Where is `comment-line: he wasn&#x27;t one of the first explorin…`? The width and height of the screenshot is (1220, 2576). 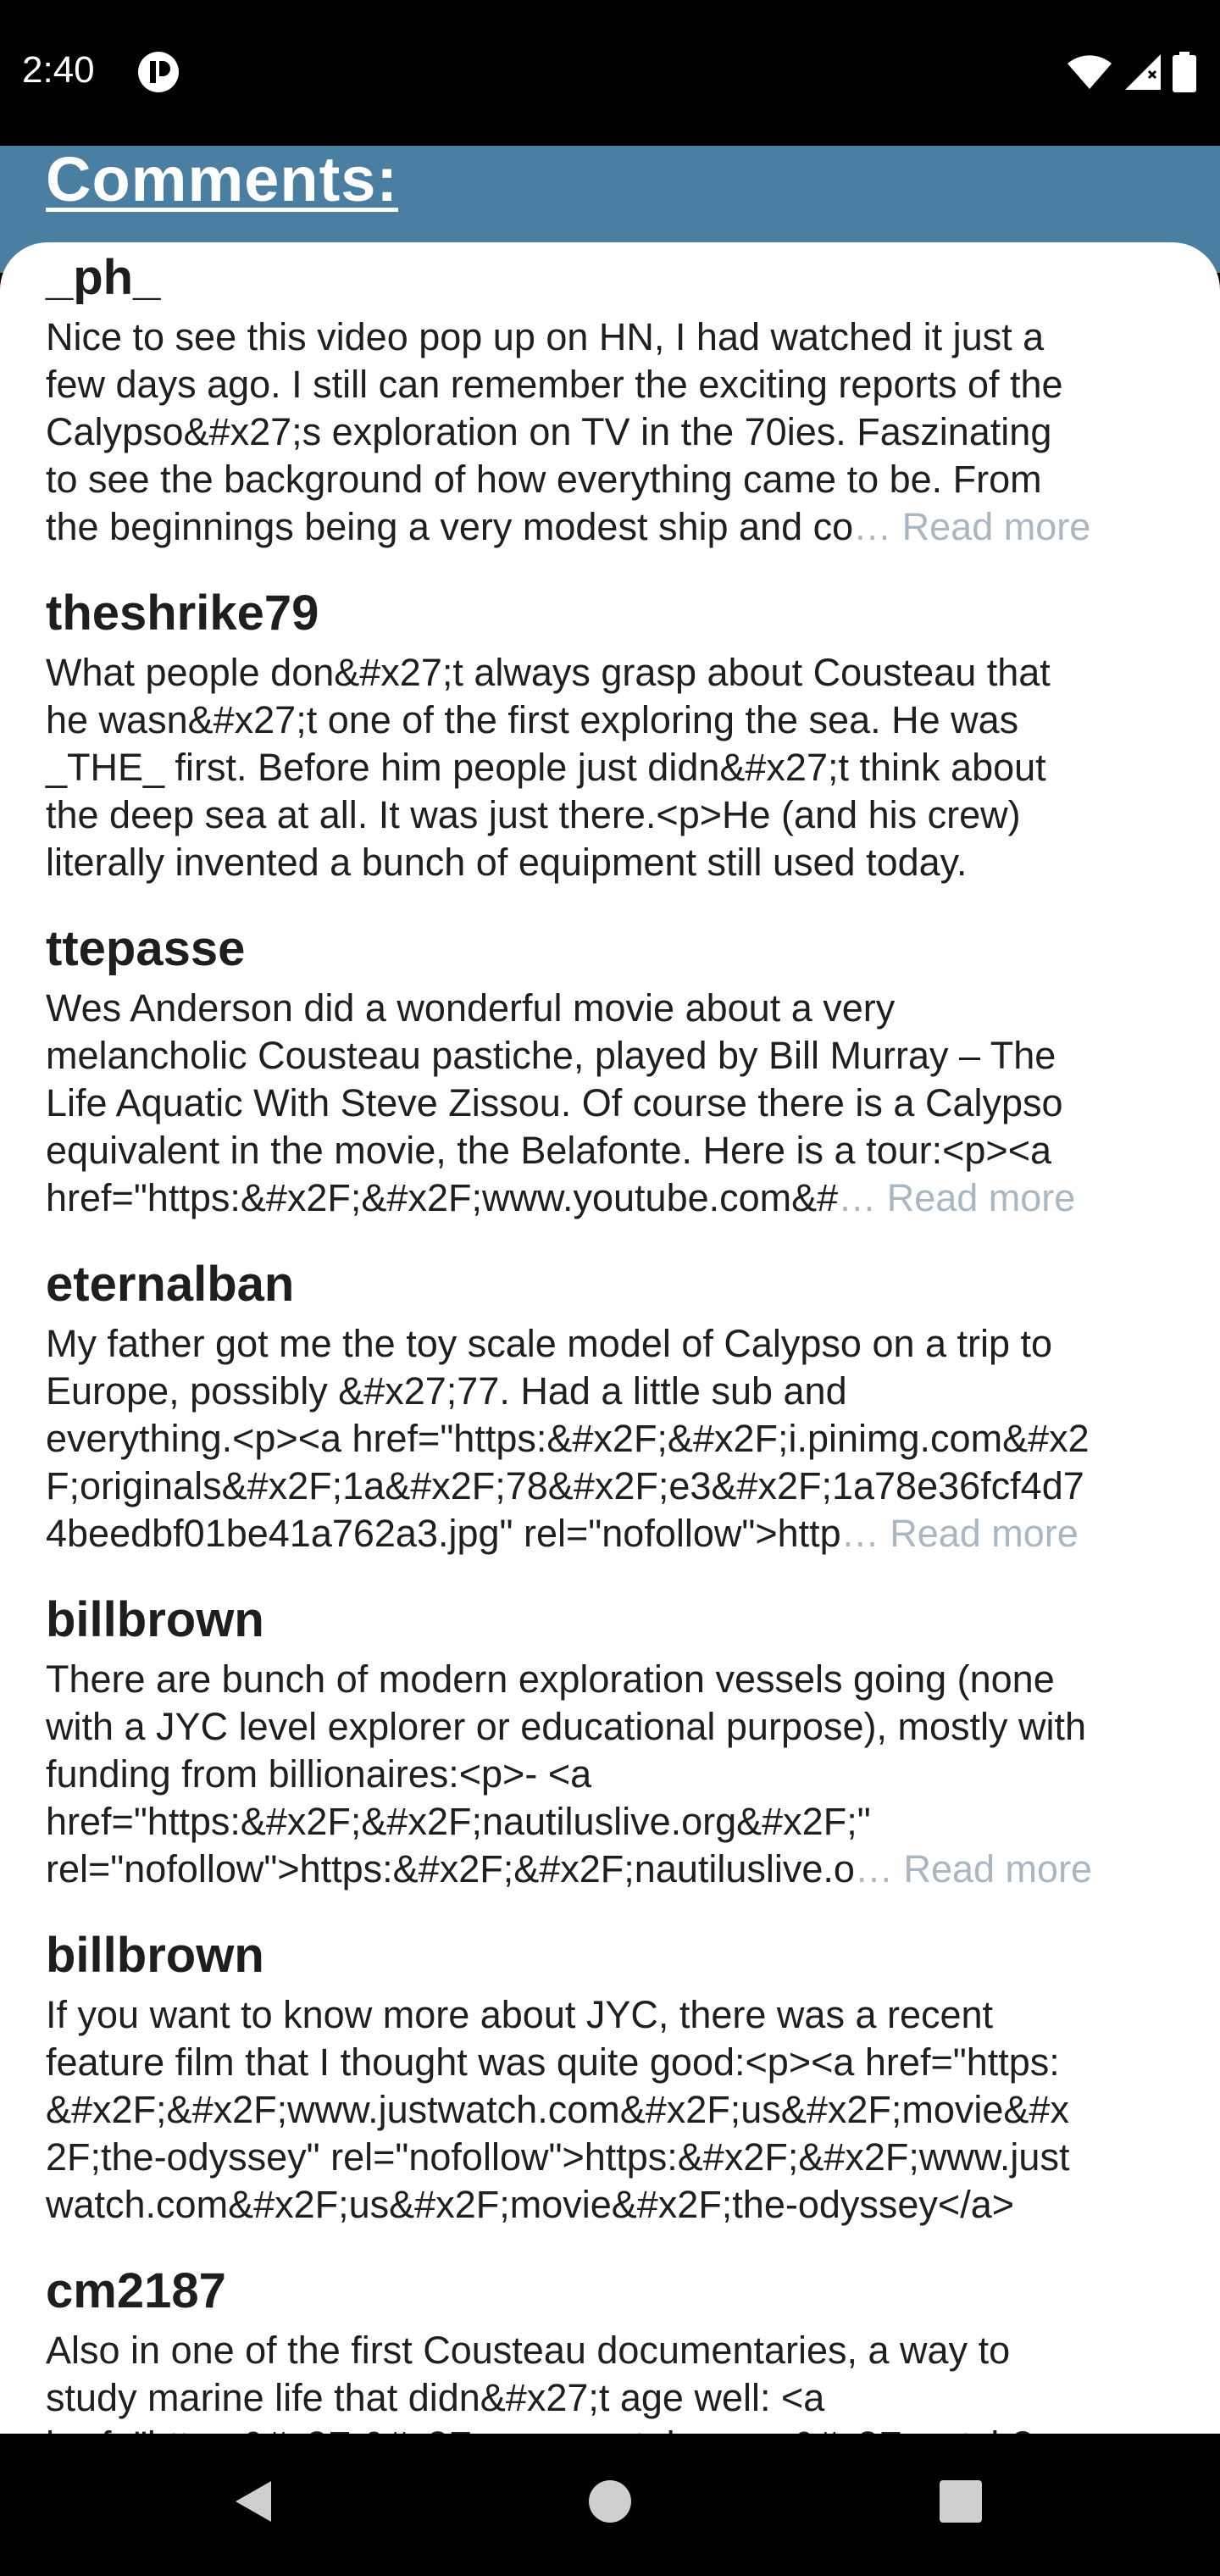 comment-line: he wasn&#x27;t one of the first explorin… is located at coordinates (532, 719).